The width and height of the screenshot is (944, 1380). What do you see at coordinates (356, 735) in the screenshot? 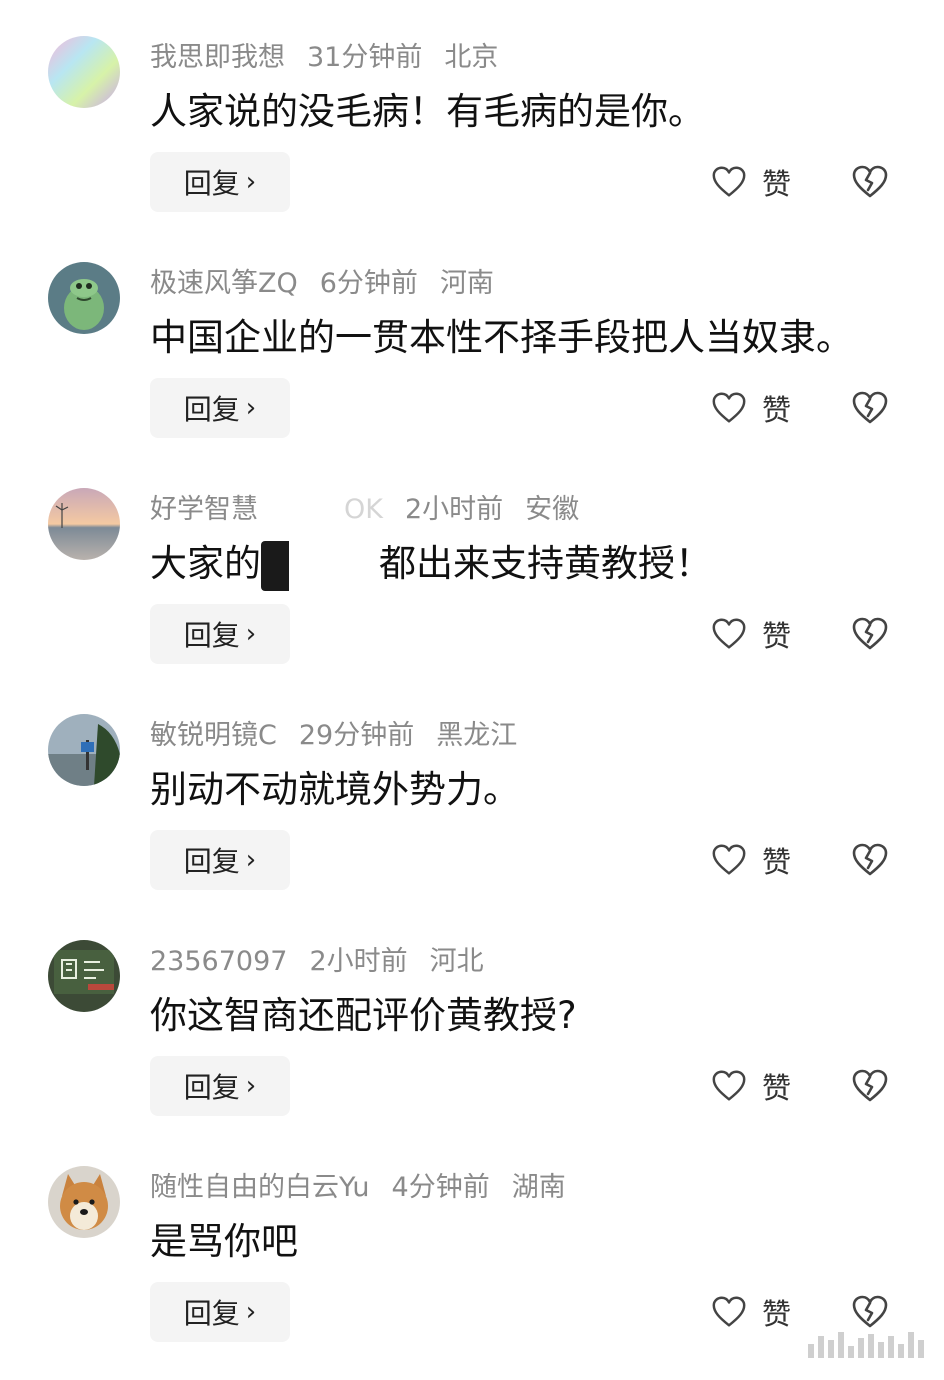
I see `comment-time: 29分钟前` at bounding box center [356, 735].